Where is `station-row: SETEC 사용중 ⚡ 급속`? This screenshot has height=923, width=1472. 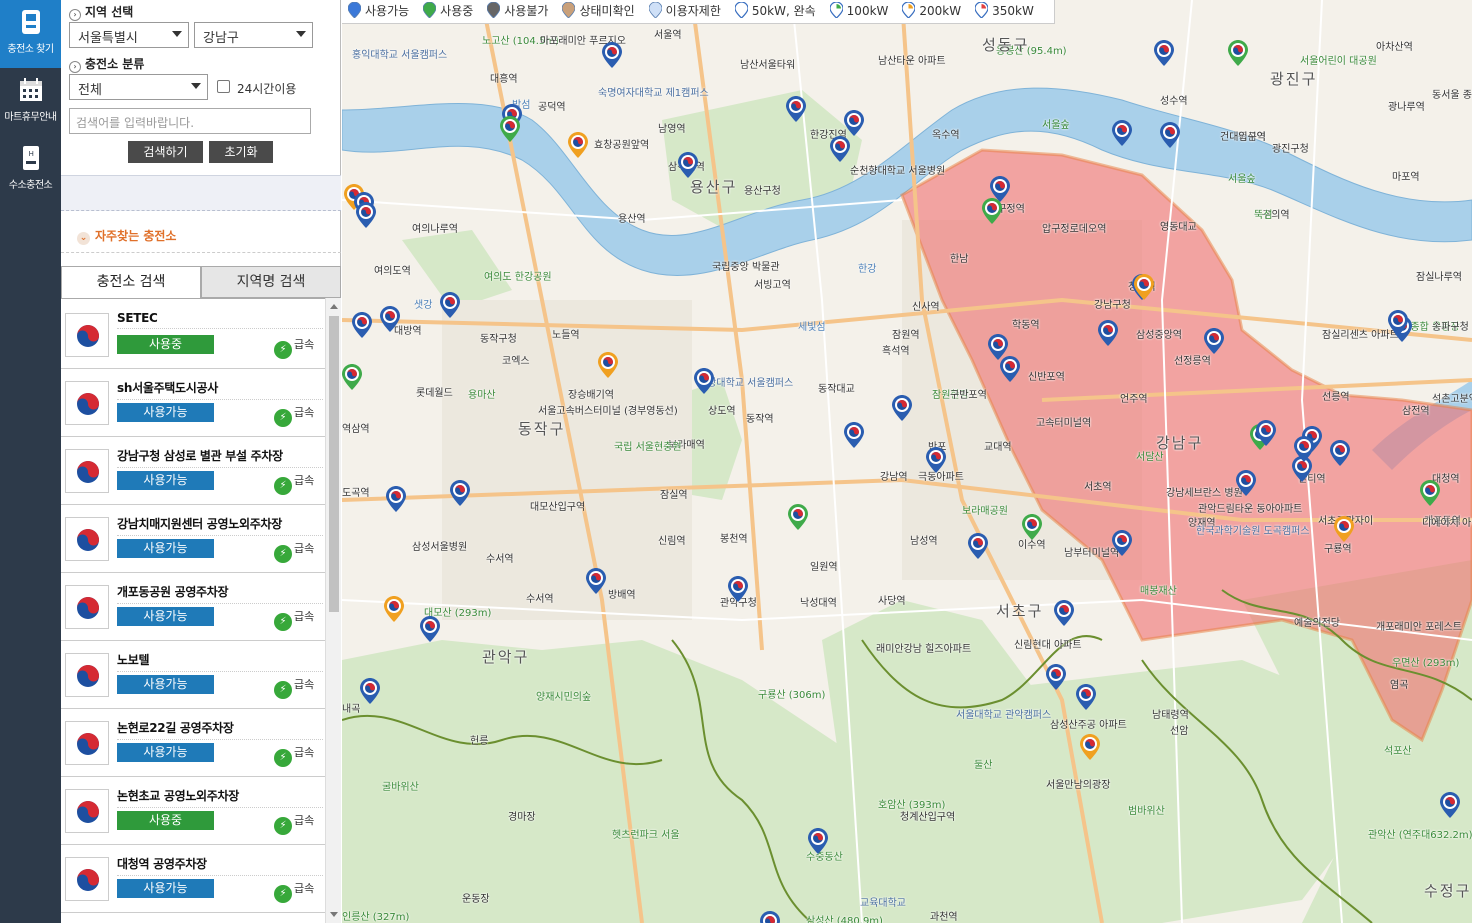 station-row: SETEC 사용중 ⚡ 급속 is located at coordinates (193, 335).